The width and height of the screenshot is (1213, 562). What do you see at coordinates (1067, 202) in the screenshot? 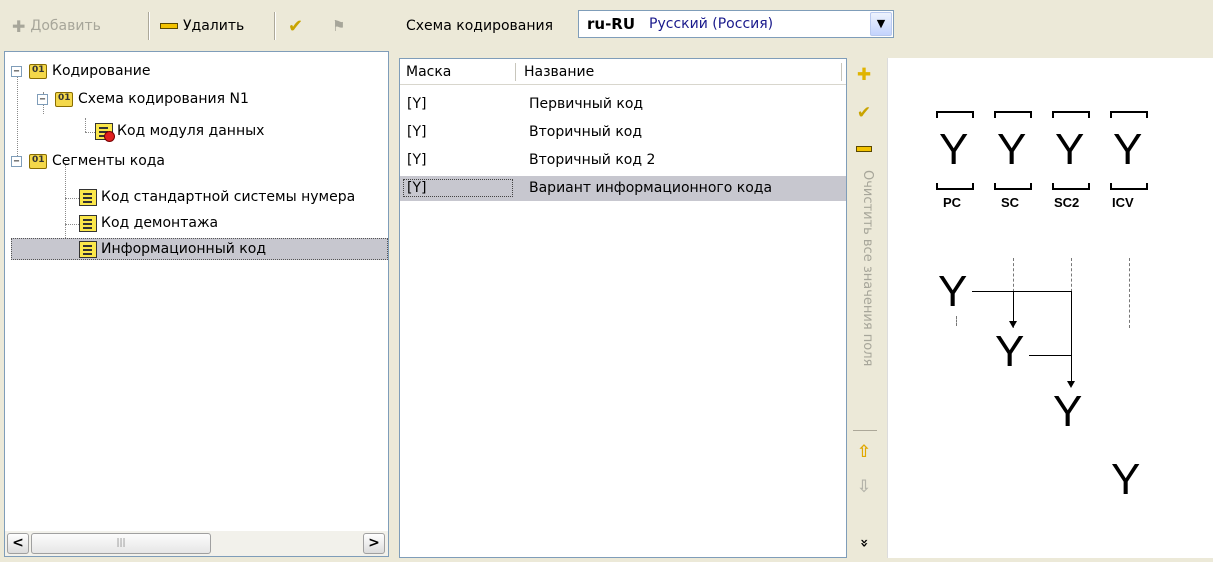
I see `segment-label-sc2: SC2` at bounding box center [1067, 202].